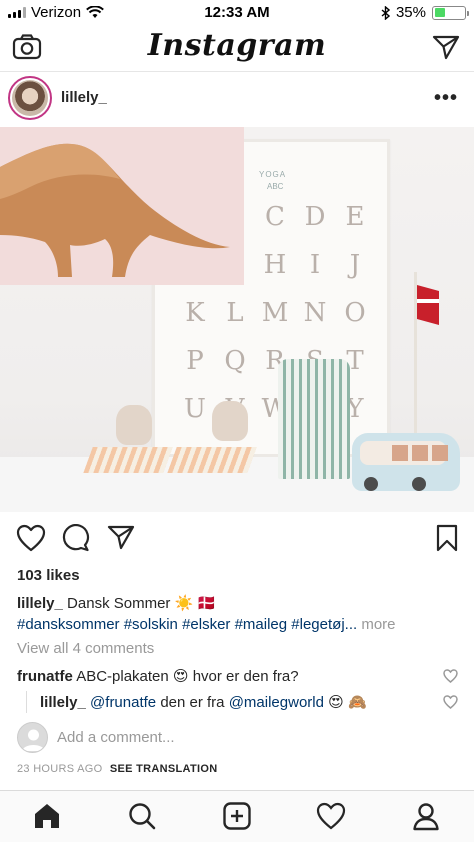  What do you see at coordinates (439, 12) in the screenshot?
I see `battery-level` at bounding box center [439, 12].